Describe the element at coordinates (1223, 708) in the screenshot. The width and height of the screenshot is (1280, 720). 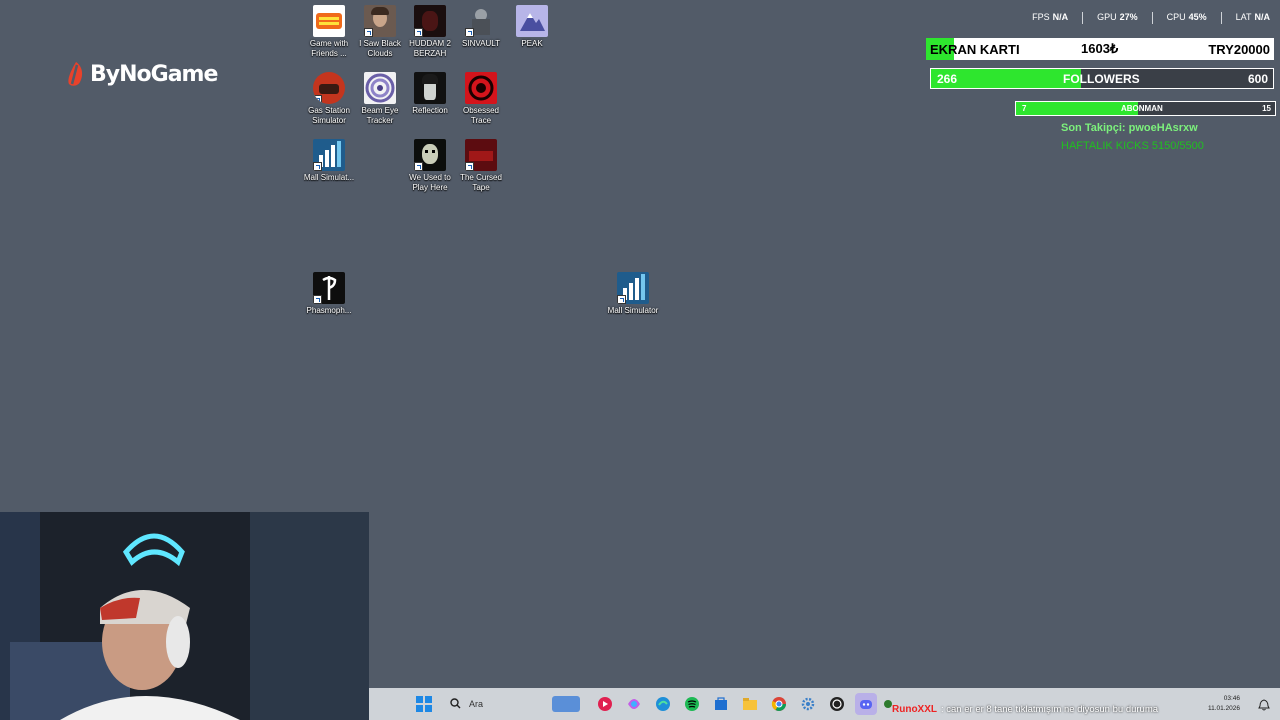
I see `clock-date: 11.01.2026` at that location.